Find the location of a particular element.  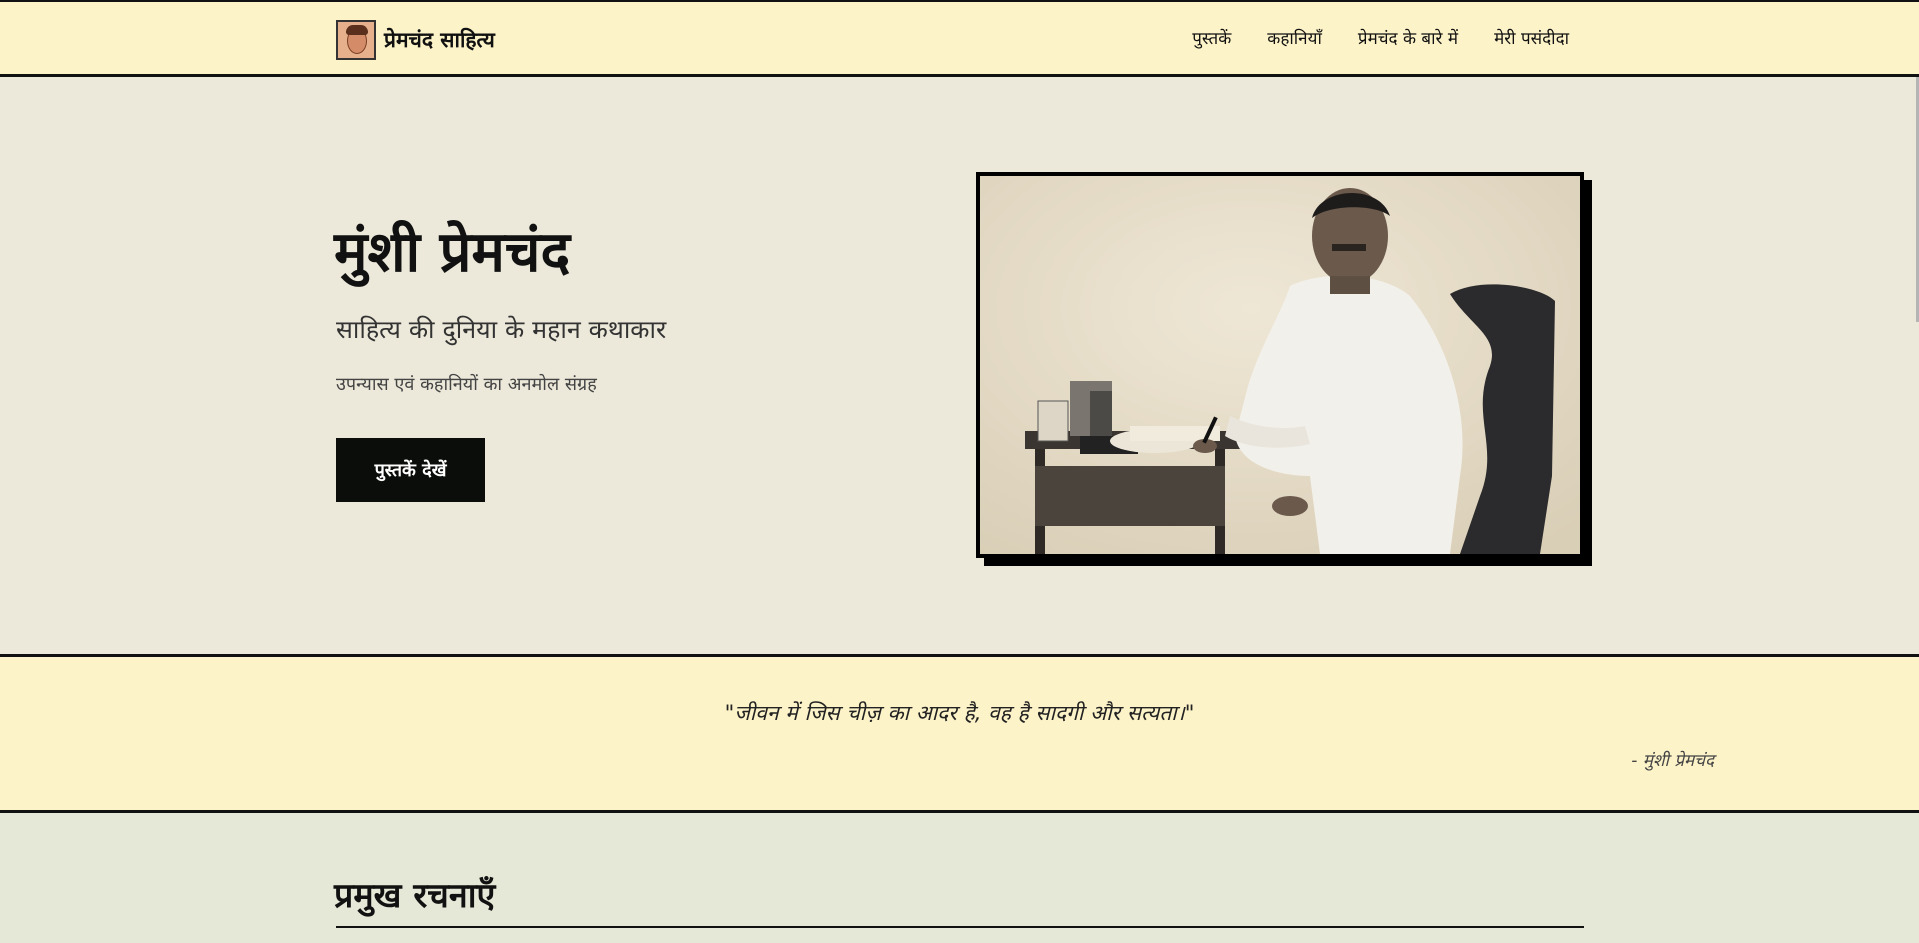

nav-link-stories: कहानियाँ is located at coordinates (1294, 37).